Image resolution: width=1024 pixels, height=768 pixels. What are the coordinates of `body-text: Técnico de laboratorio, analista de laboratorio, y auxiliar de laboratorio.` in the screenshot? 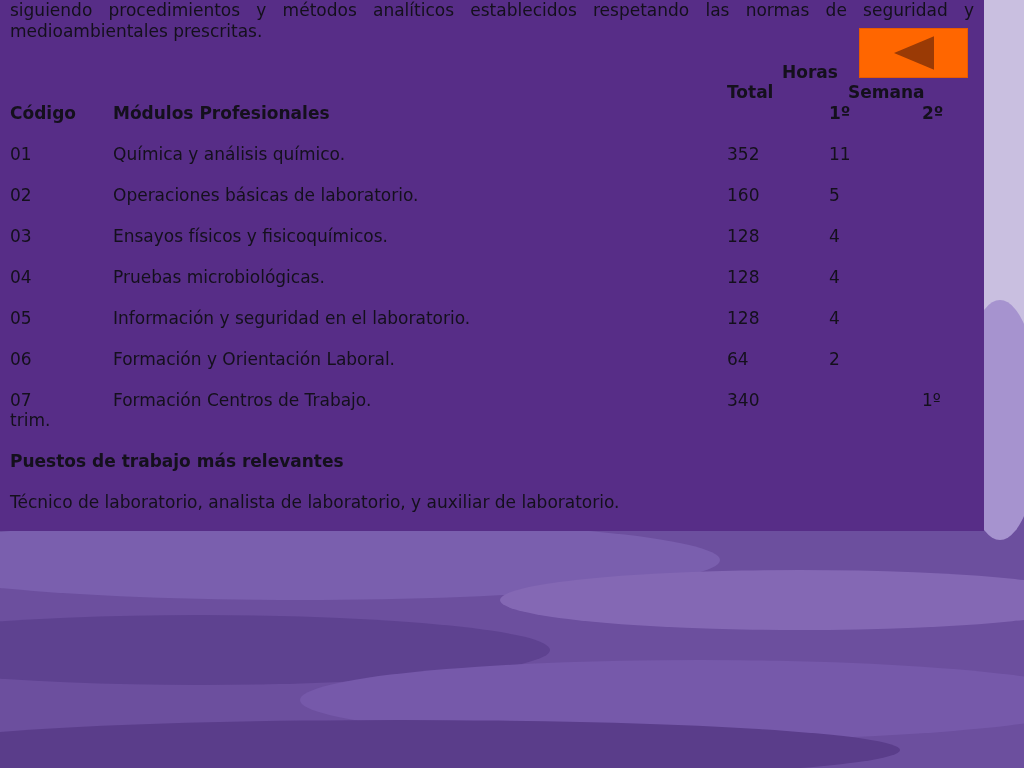 It's located at (315, 502).